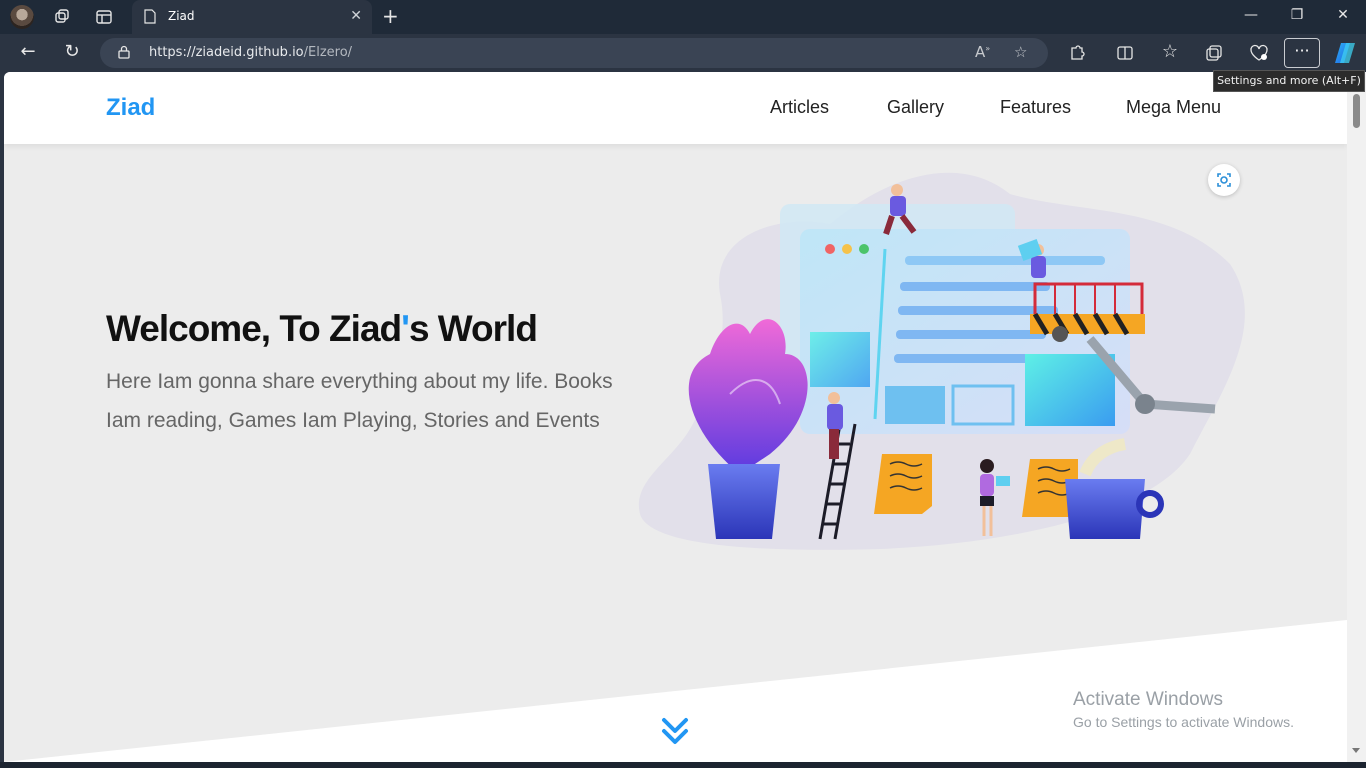 The image size is (1366, 768). What do you see at coordinates (72, 52) in the screenshot?
I see `refresh-icon: ↻` at bounding box center [72, 52].